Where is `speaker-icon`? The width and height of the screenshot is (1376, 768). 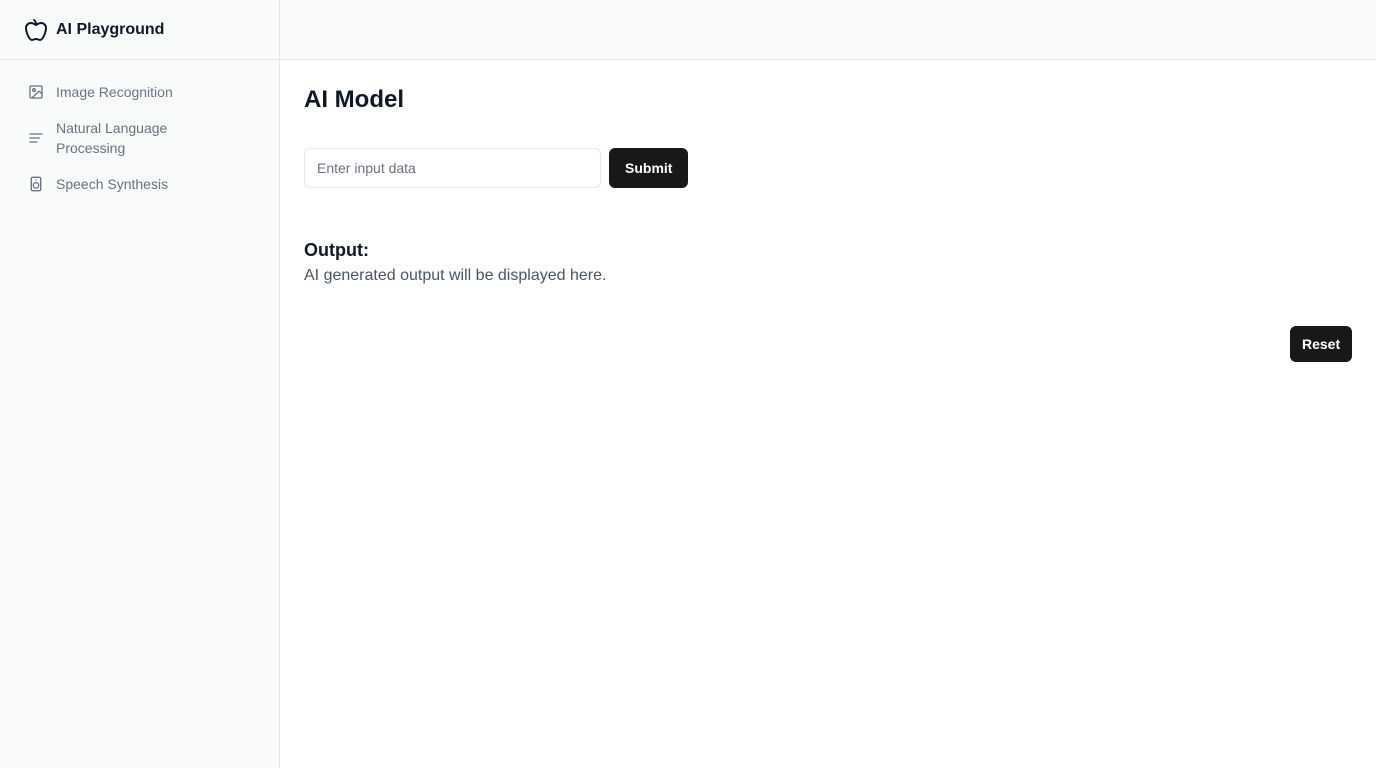
speaker-icon is located at coordinates (36, 184).